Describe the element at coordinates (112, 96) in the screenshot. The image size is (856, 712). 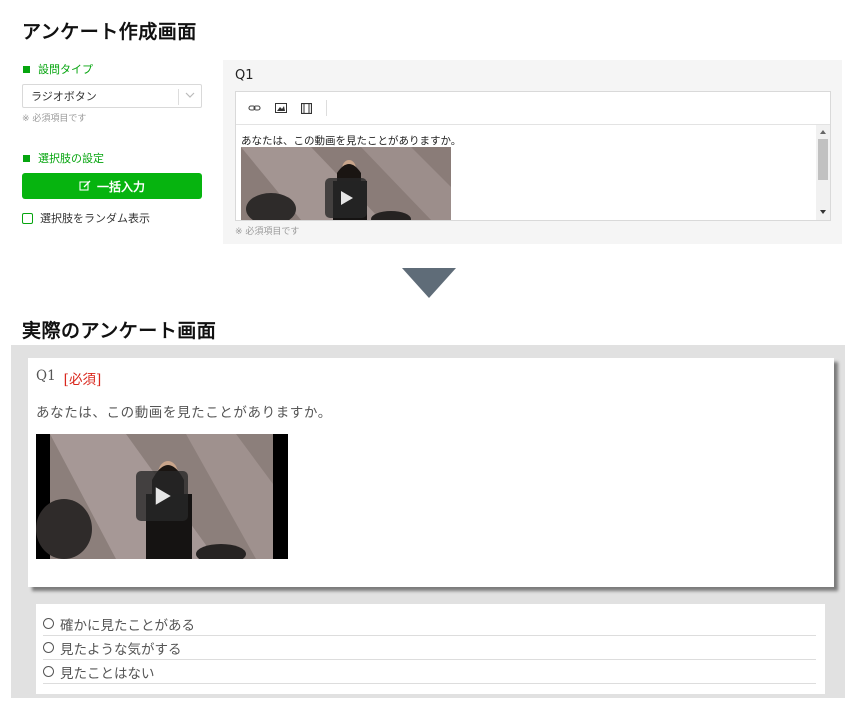
I see `question-type-select: ラジオボタン` at that location.